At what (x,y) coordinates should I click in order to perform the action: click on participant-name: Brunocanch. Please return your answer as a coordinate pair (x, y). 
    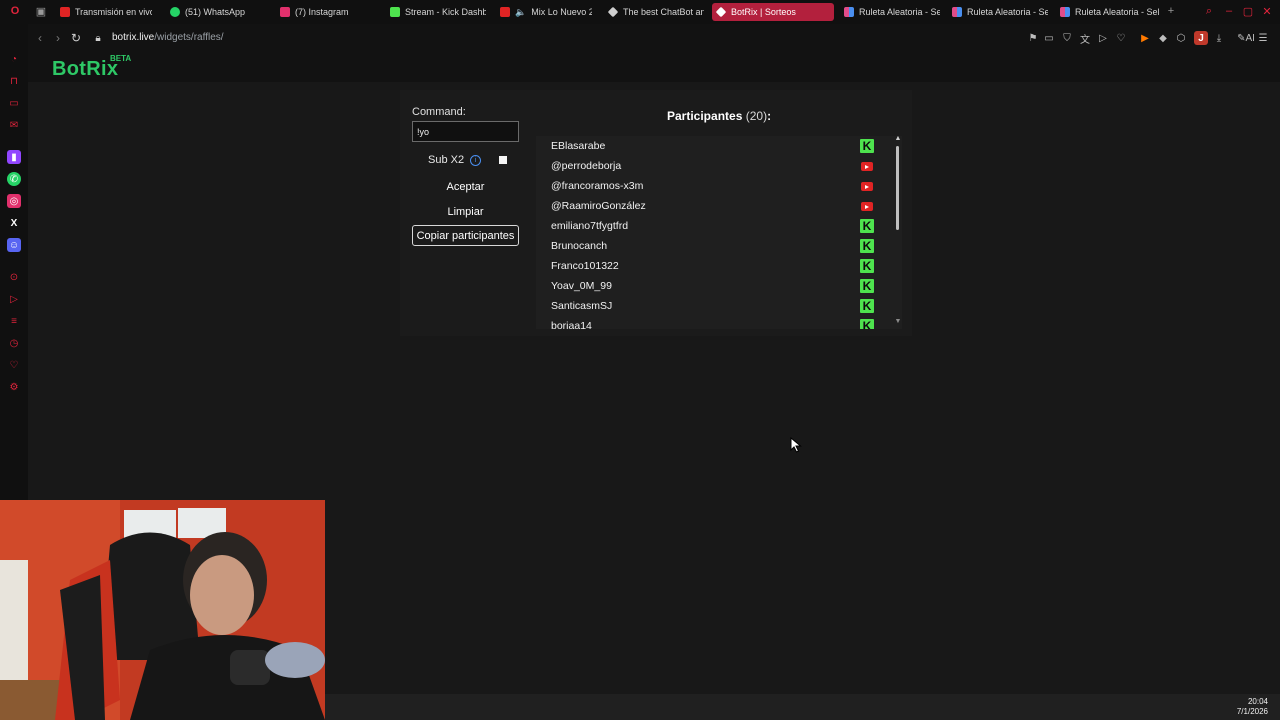
    Looking at the image, I should click on (579, 246).